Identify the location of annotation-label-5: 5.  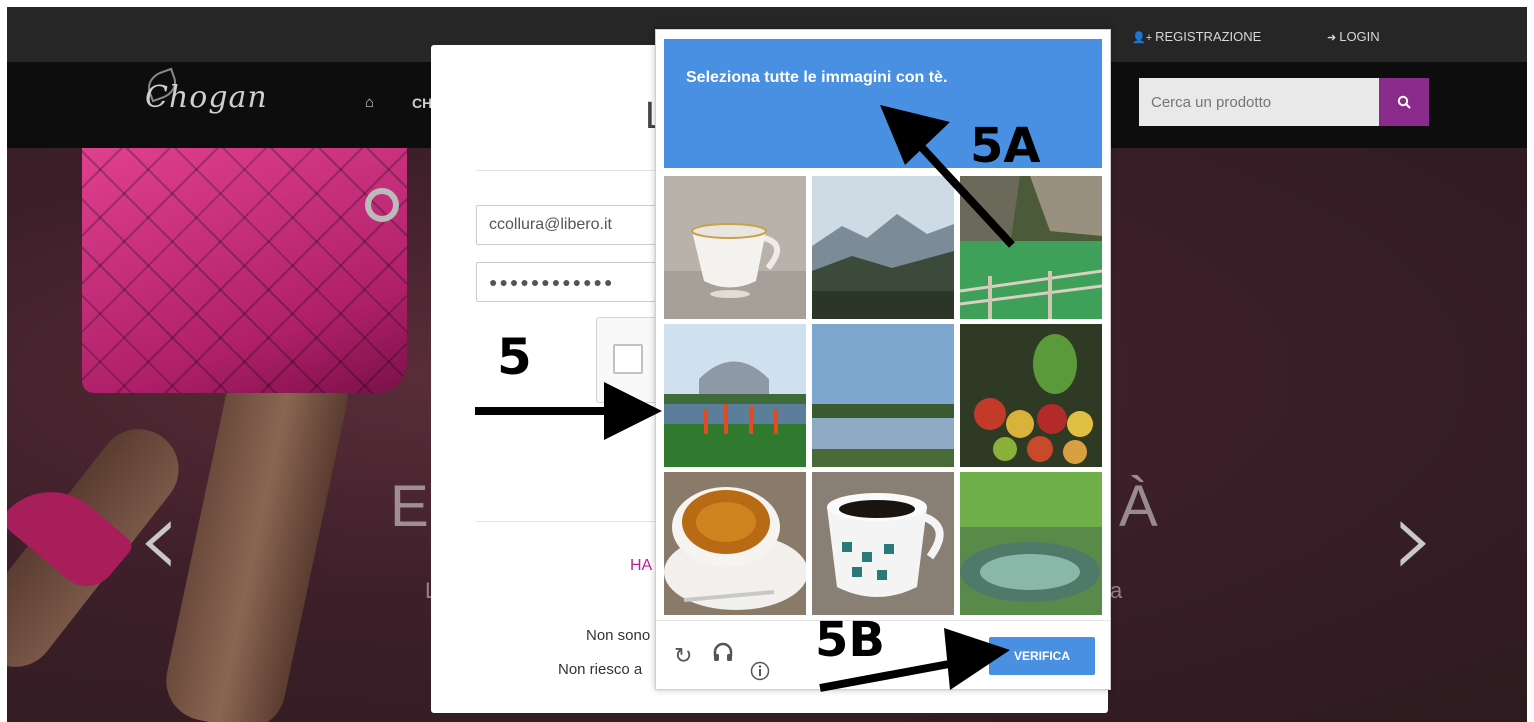
(514, 357).